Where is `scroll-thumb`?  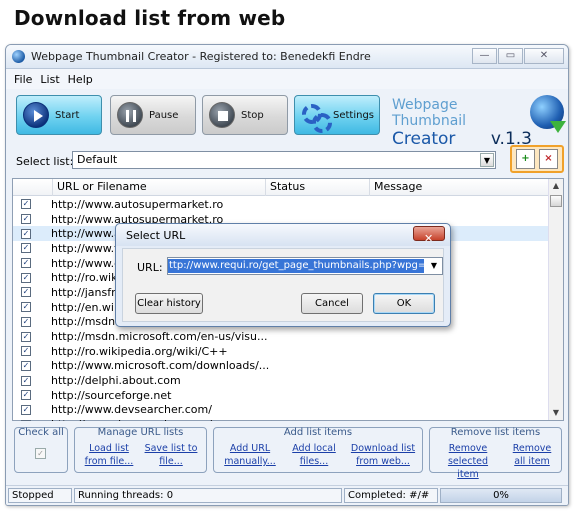 scroll-thumb is located at coordinates (556, 201).